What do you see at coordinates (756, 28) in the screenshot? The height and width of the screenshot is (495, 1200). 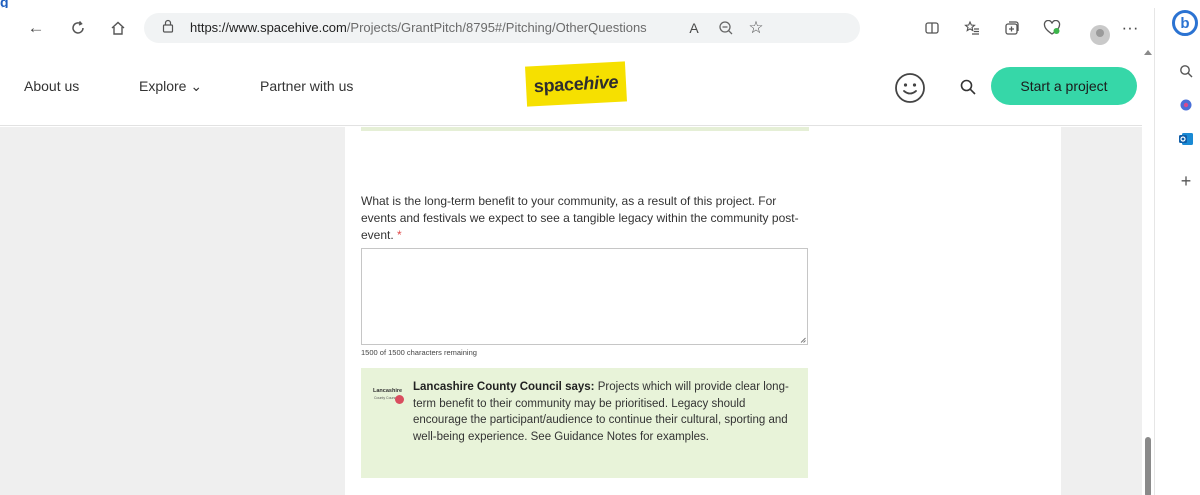 I see `favorite-star-icon: ☆` at bounding box center [756, 28].